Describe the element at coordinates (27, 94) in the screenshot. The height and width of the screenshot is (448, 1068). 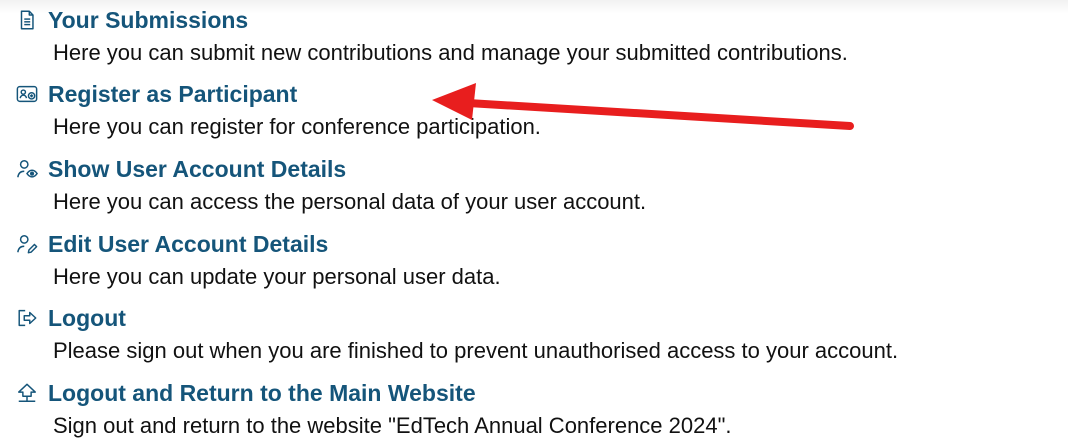
I see `register-card-icon` at that location.